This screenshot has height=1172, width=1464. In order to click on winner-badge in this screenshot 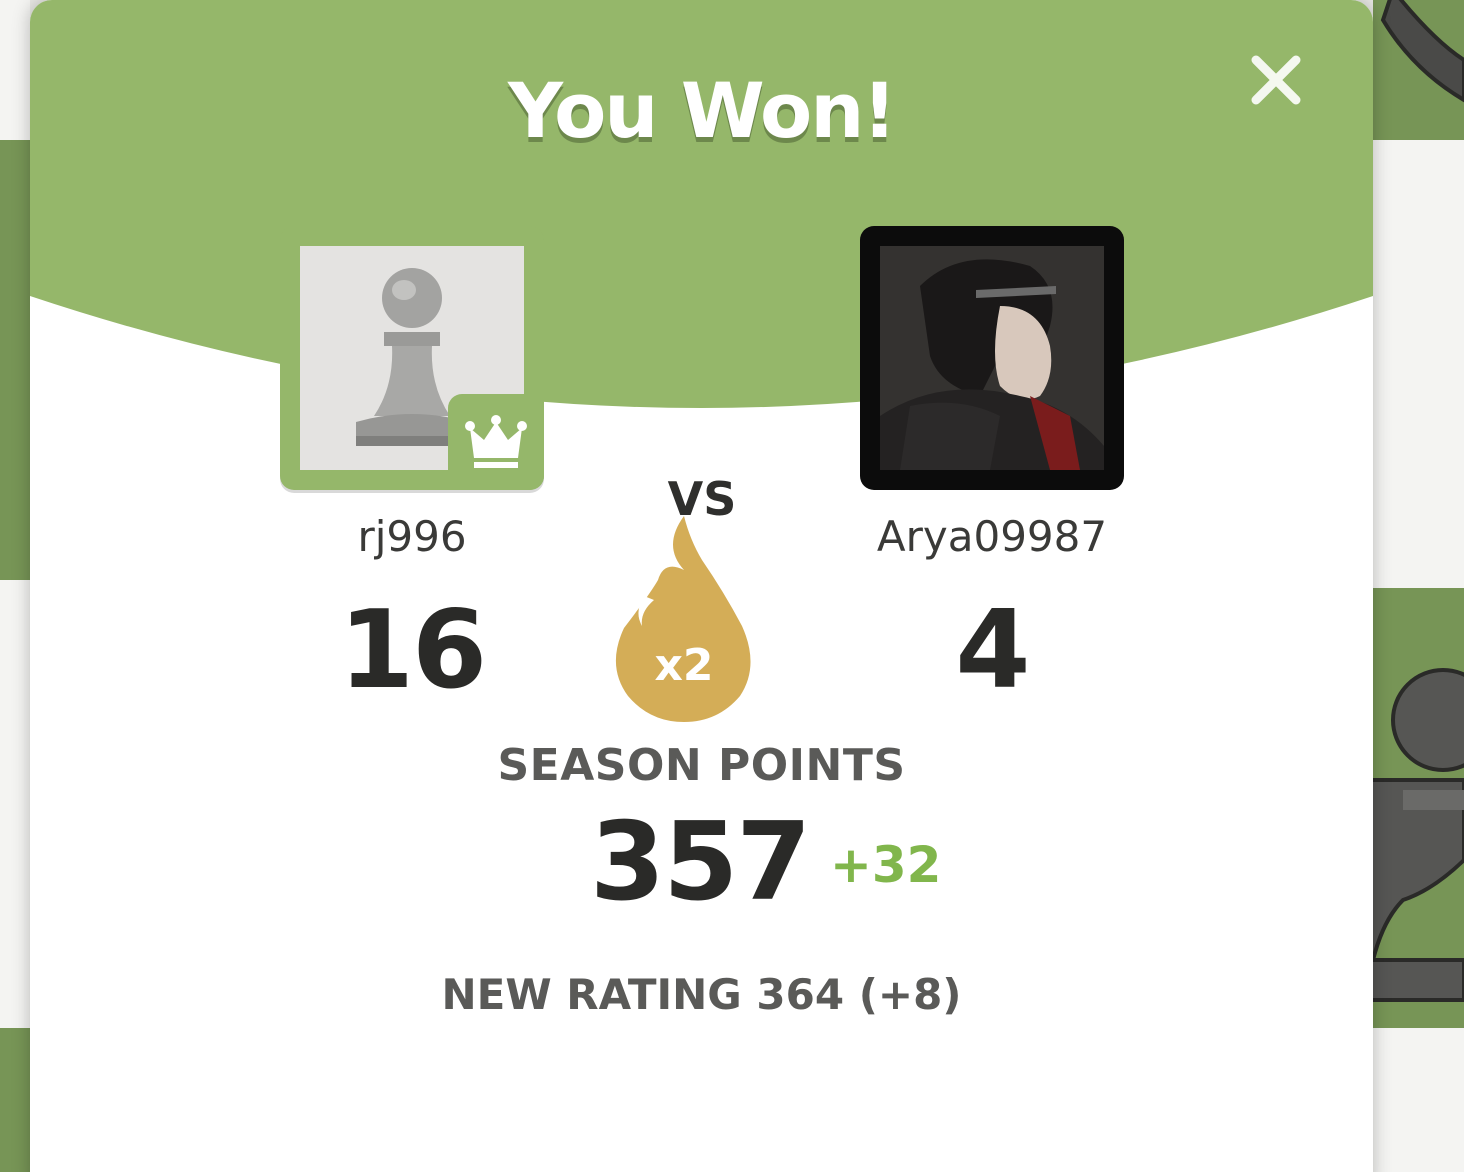, I will do `click(496, 442)`.